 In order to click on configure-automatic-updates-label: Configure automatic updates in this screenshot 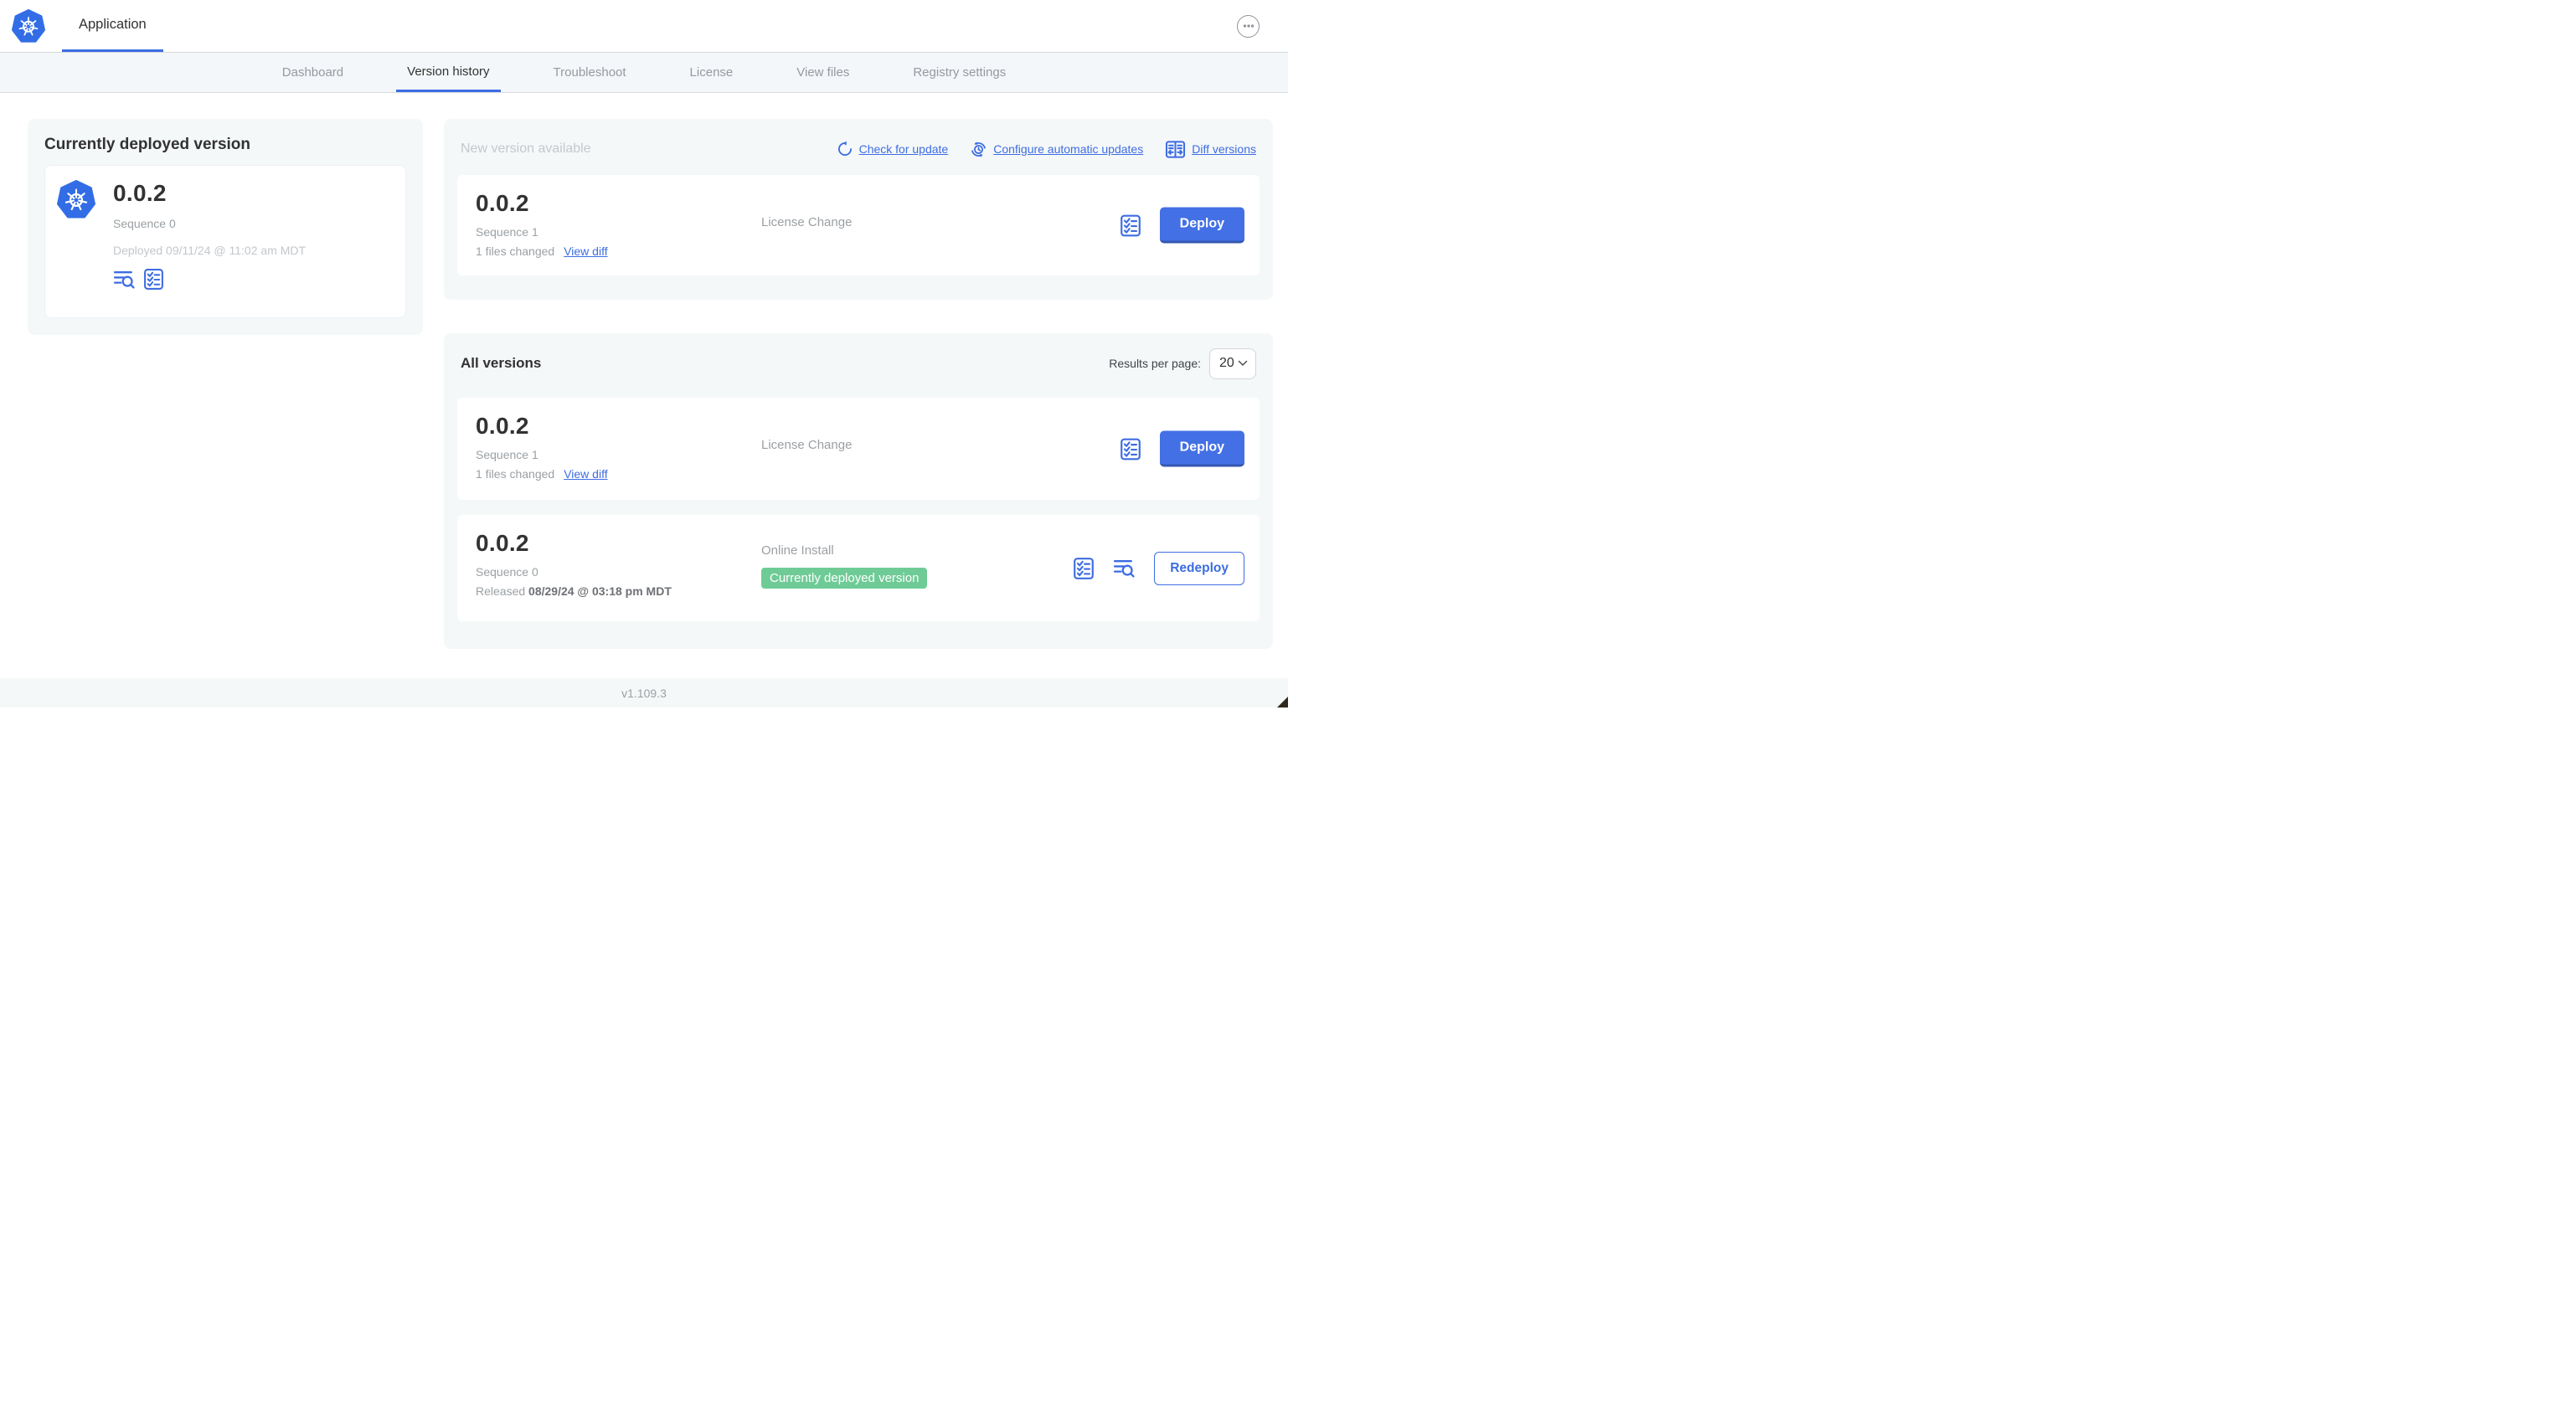, I will do `click(1068, 149)`.